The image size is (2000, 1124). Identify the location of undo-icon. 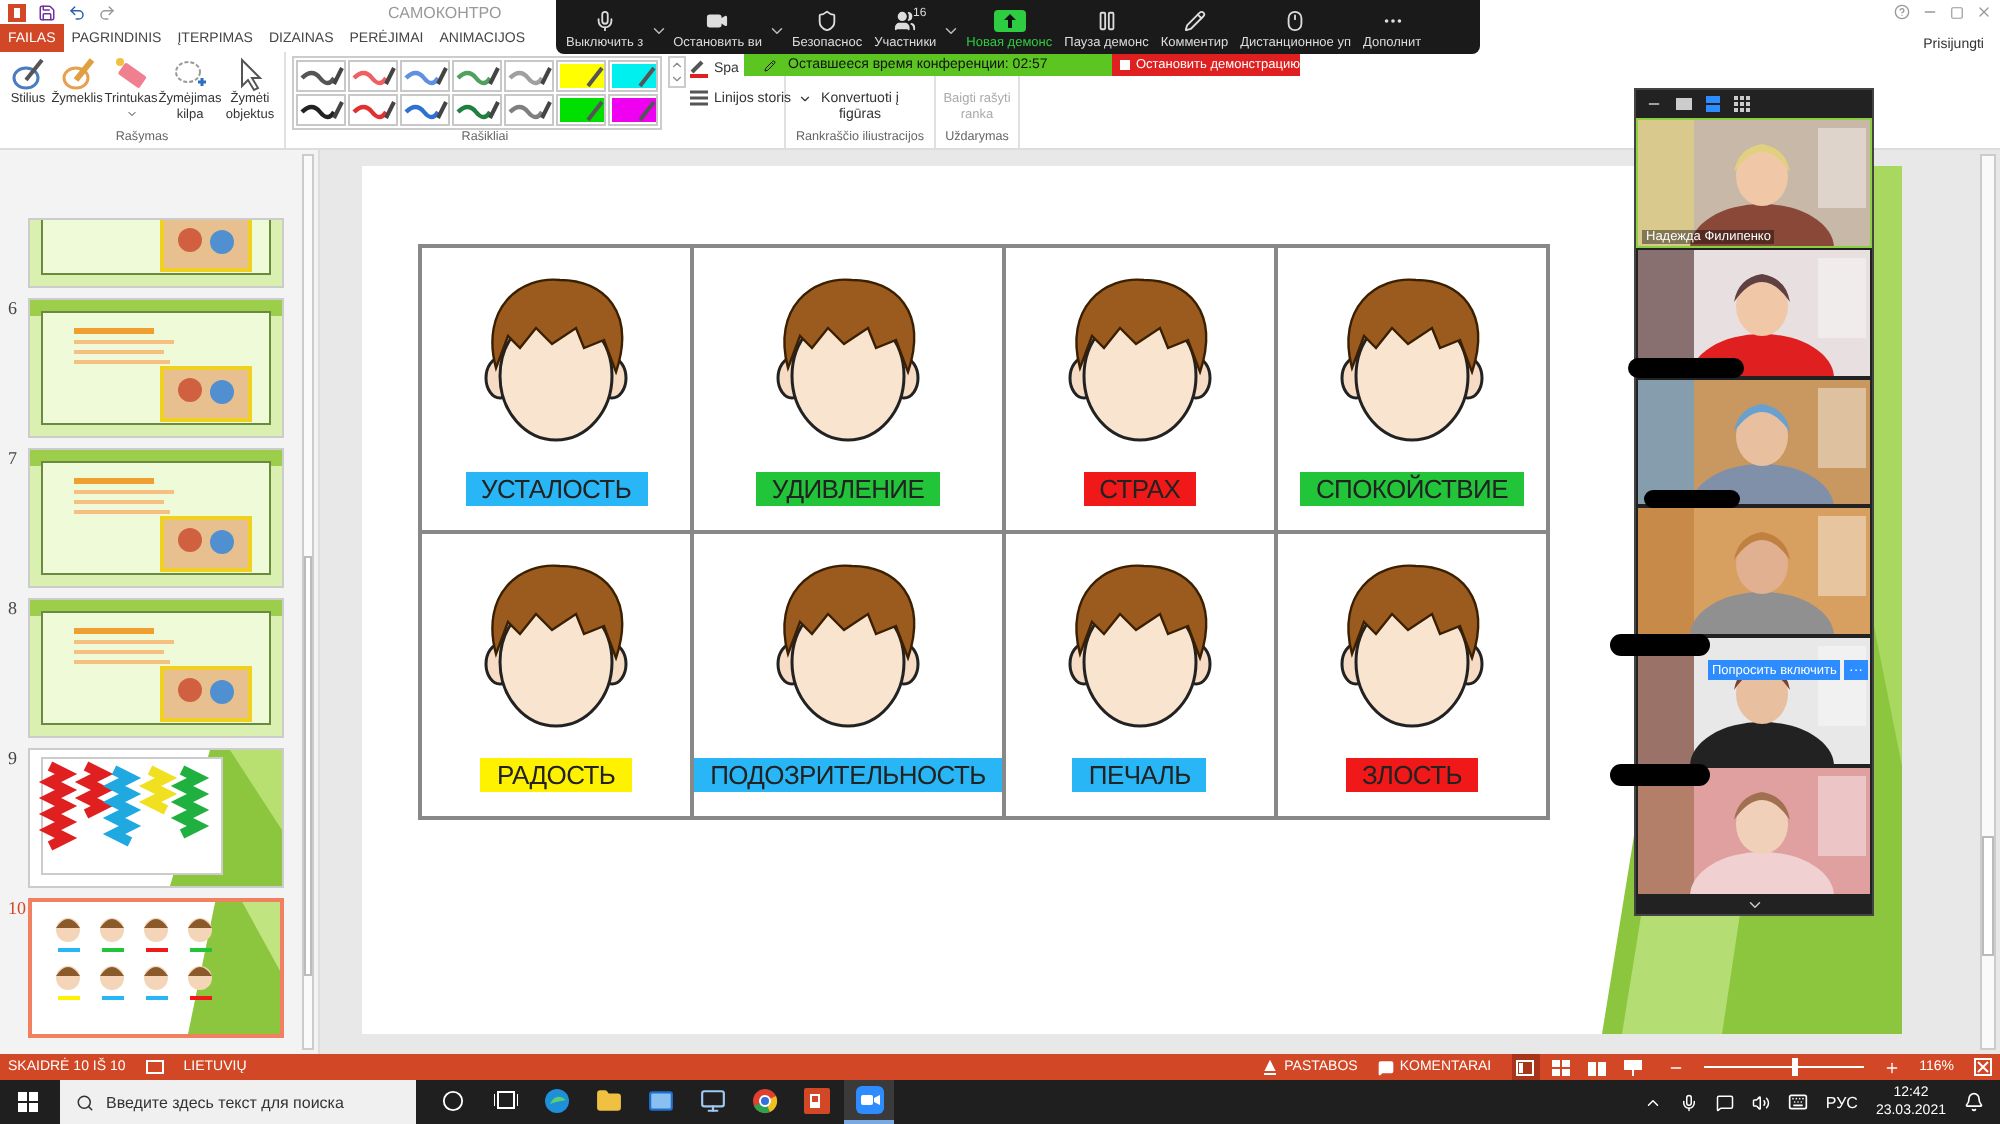
(77, 12).